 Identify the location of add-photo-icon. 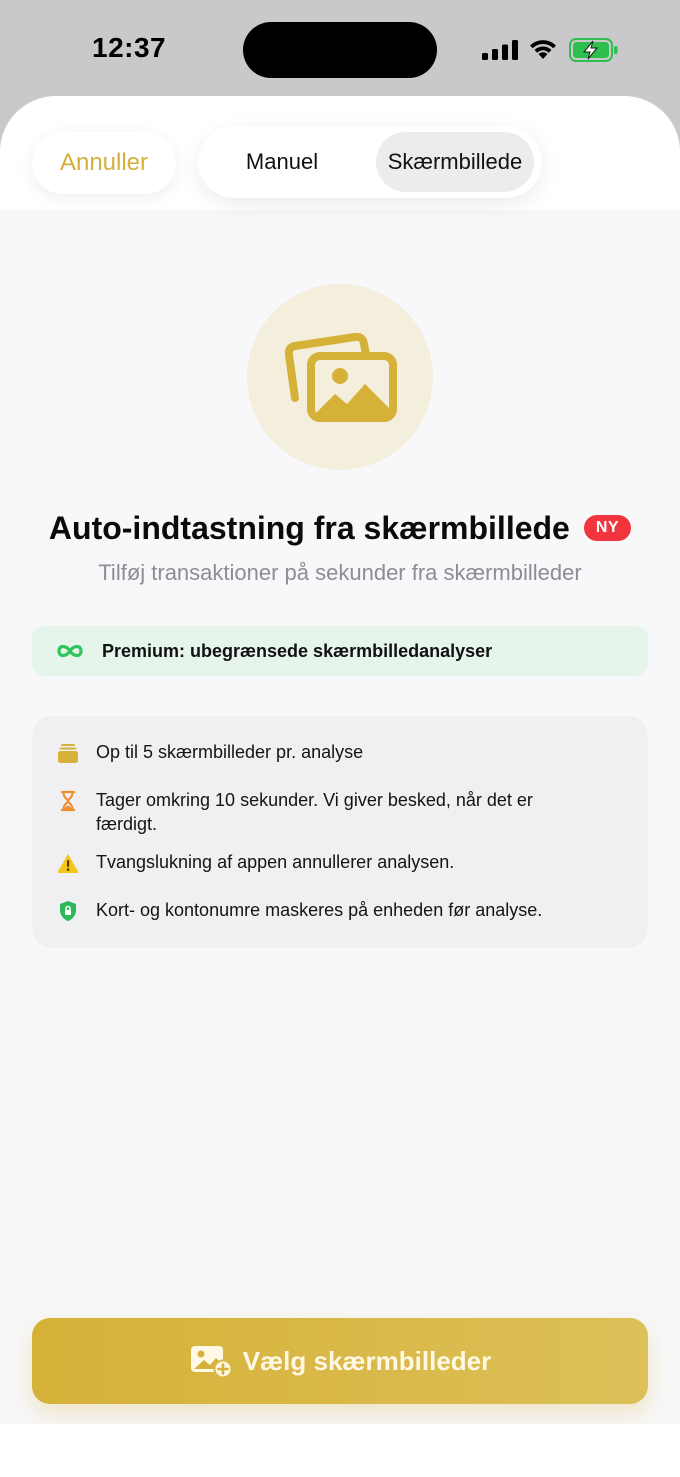
(211, 1362).